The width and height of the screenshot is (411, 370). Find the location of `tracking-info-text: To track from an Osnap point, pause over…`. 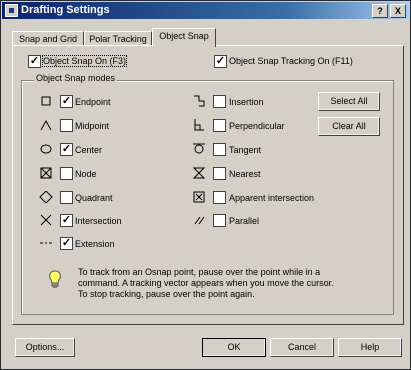

tracking-info-text: To track from an Osnap point, pause over… is located at coordinates (206, 283).